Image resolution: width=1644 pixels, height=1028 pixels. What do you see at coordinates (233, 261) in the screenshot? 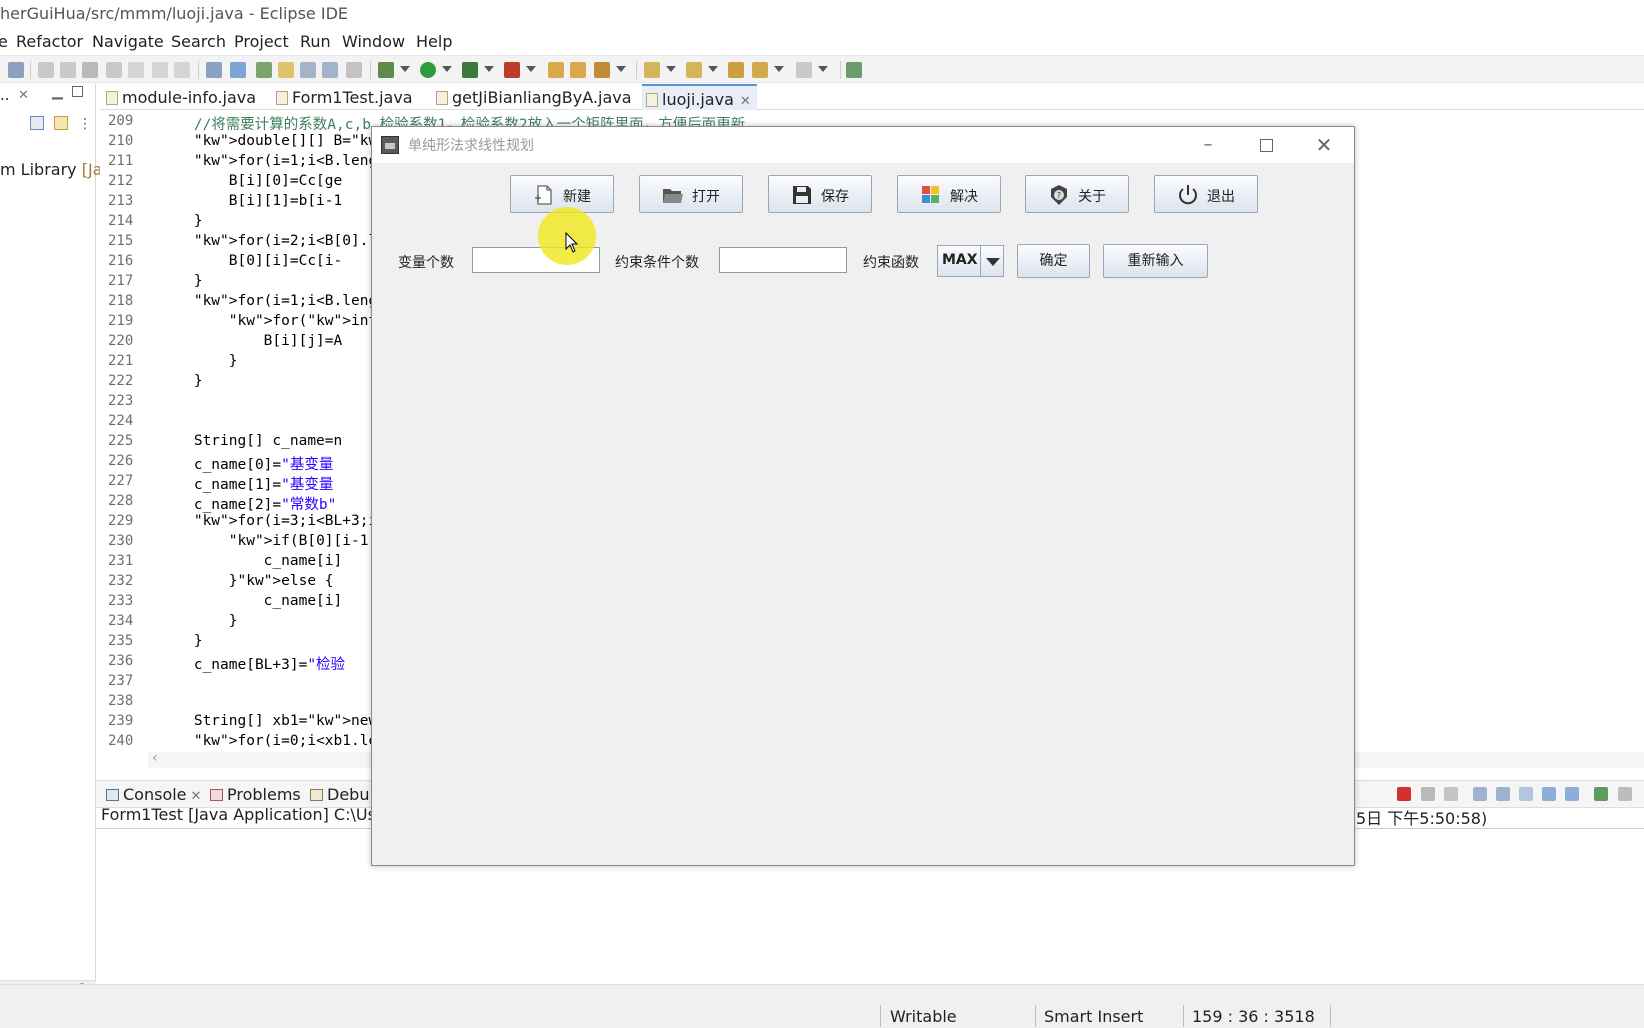
I see `code-line: B[0][i]=Cc[i-` at bounding box center [233, 261].